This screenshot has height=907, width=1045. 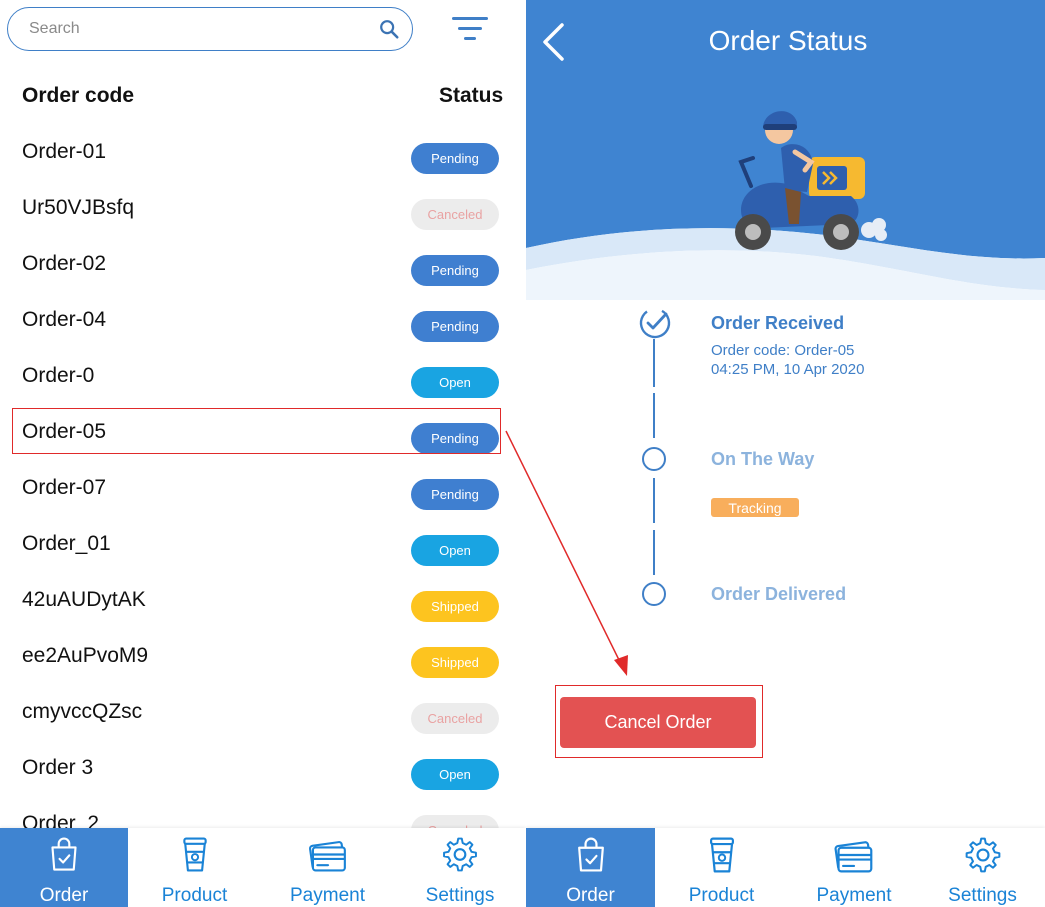 What do you see at coordinates (263, 501) in the screenshot?
I see `order-row: Order-07 Pending` at bounding box center [263, 501].